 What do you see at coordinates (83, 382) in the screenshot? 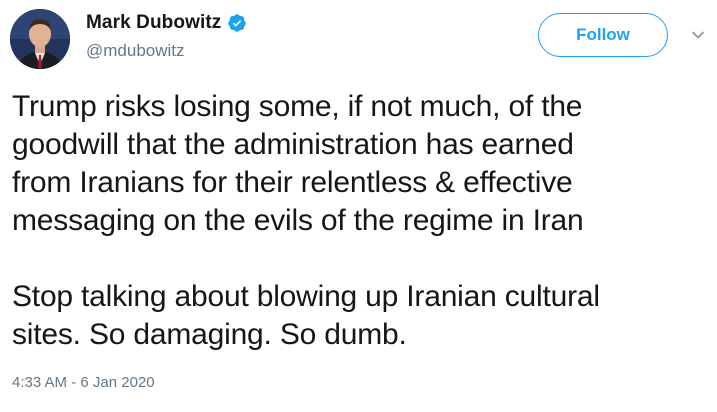
I see `tweet-timestamp: 4:33 AM - 6 Jan 2020` at bounding box center [83, 382].